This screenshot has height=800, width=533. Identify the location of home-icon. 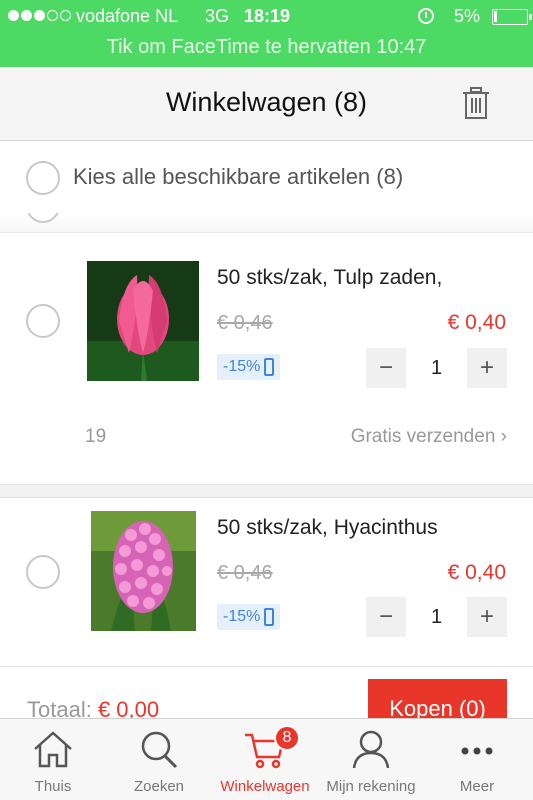
(53, 749).